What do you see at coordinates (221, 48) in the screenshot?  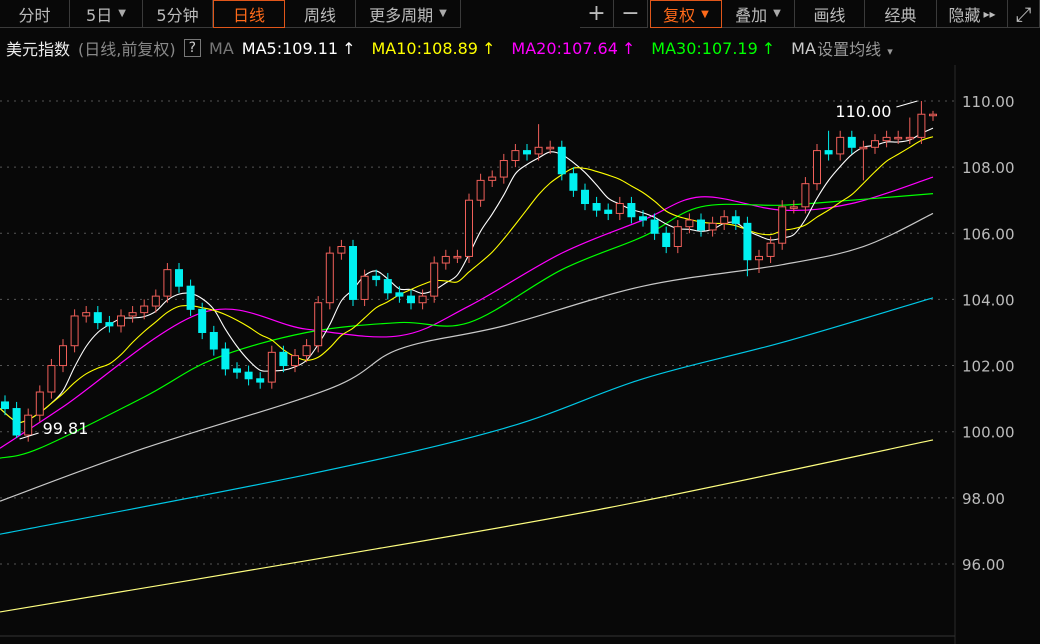 I see `ma-label: MA` at bounding box center [221, 48].